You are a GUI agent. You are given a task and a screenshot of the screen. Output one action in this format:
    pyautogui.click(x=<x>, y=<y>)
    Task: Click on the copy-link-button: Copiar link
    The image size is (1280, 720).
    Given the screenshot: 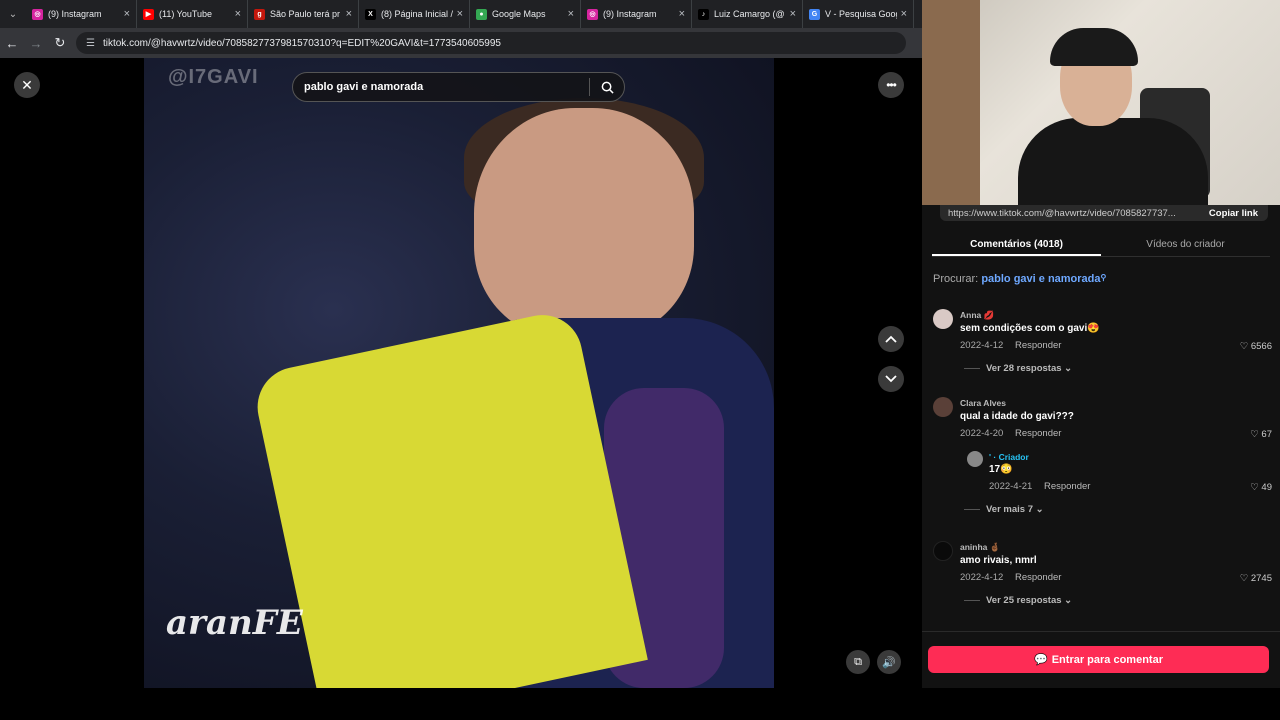 What is the action you would take?
    pyautogui.click(x=1233, y=213)
    